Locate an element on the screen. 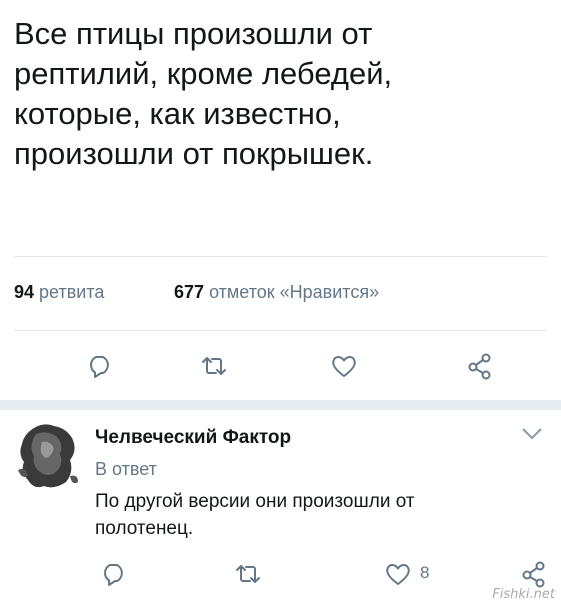 The image size is (561, 604). tweet-text-line: которые, как известно, is located at coordinates (177, 113).